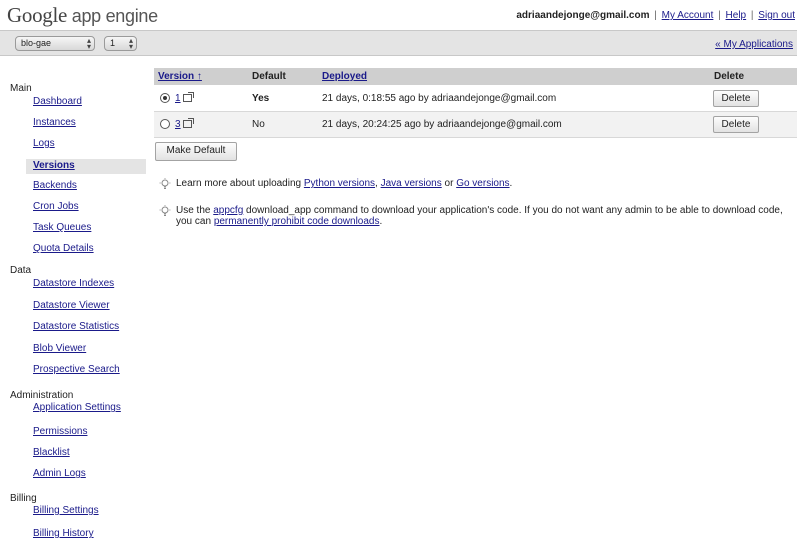  Describe the element at coordinates (44, 143) in the screenshot. I see `nav-item-logs: Logs` at that location.